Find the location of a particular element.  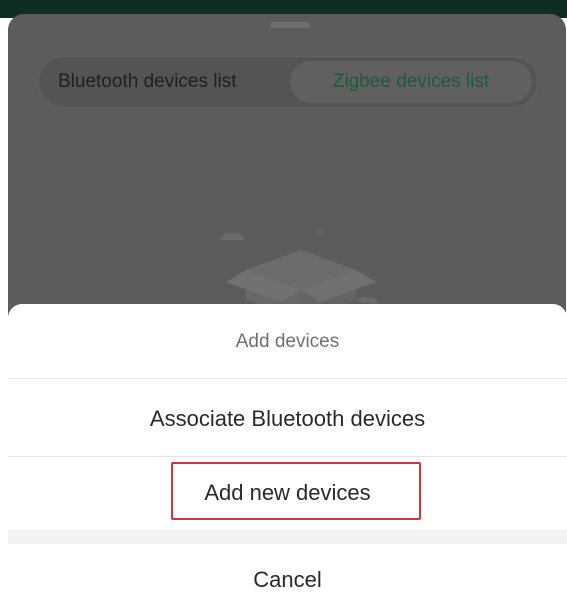

associate-bluetooth-devices-button: Associate Bluetooth devices is located at coordinates (287, 419).